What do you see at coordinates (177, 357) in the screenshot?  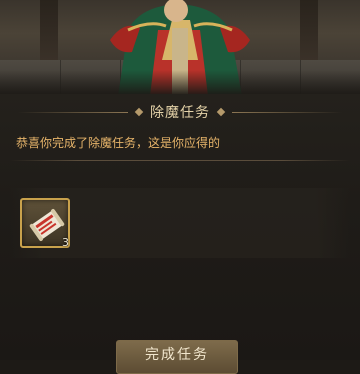 I see `complete-quest-button: 完成任务` at bounding box center [177, 357].